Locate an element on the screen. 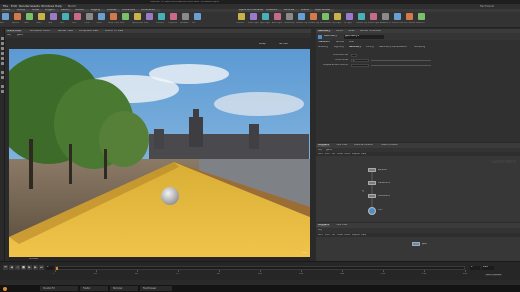 The height and width of the screenshot is (292, 520). lower-menu-edit: Edit is located at coordinates (327, 235).